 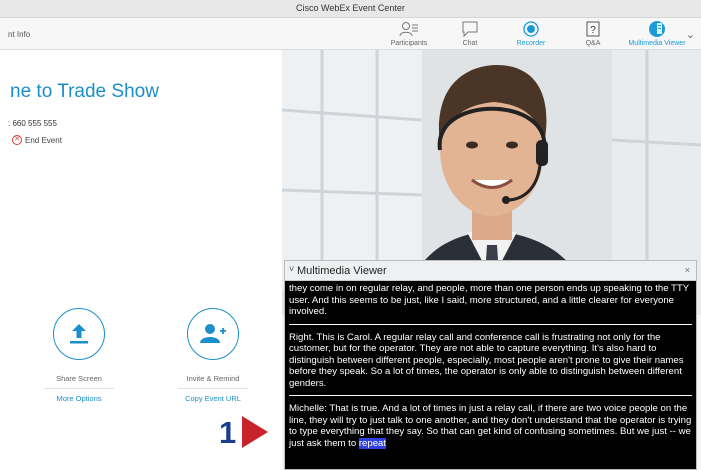 I want to click on share-screen-label: Share Screen, so click(x=79, y=378).